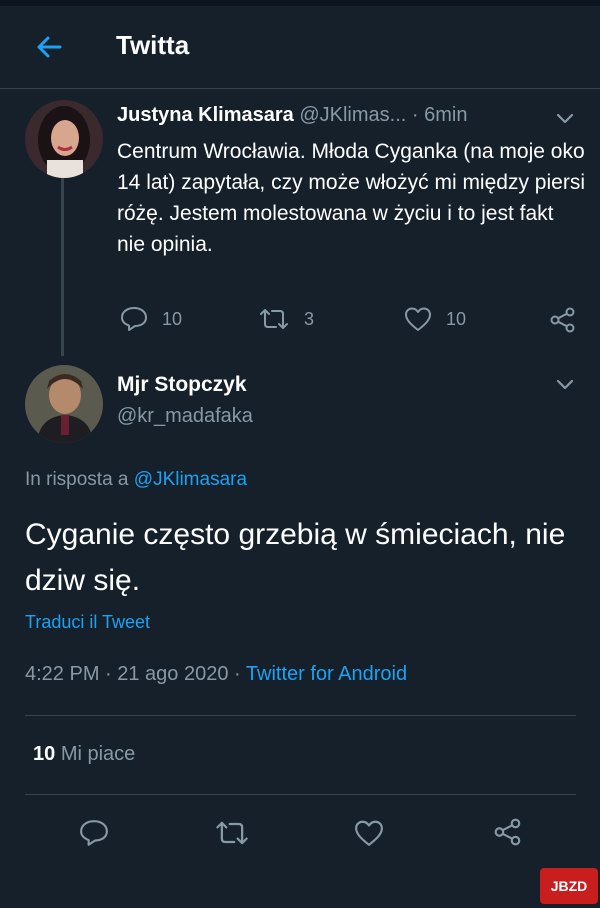 The width and height of the screenshot is (600, 908). Describe the element at coordinates (182, 385) in the screenshot. I see `author-name: Mjr Stopczyk` at that location.